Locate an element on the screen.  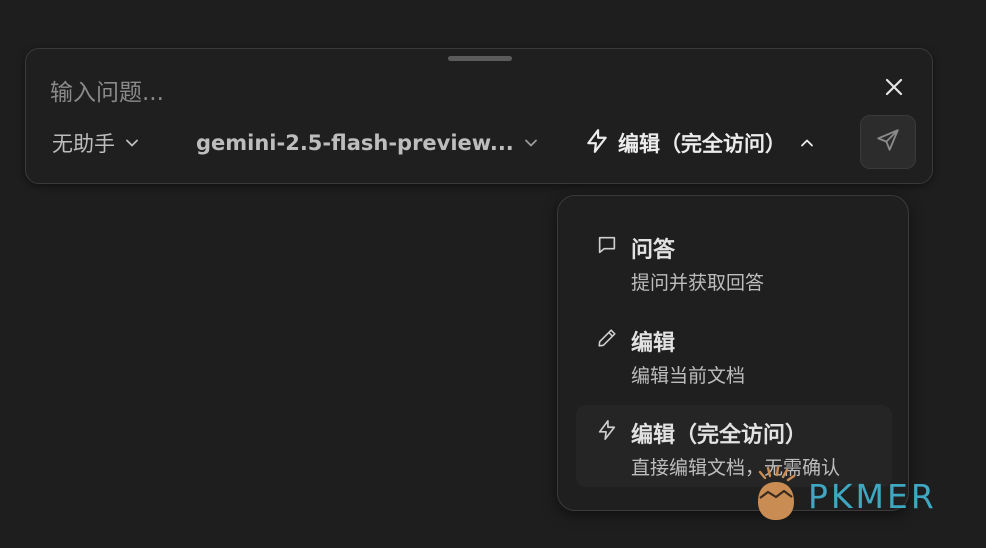
mode-option-description: 直接编辑文档，无需确认 is located at coordinates (736, 468).